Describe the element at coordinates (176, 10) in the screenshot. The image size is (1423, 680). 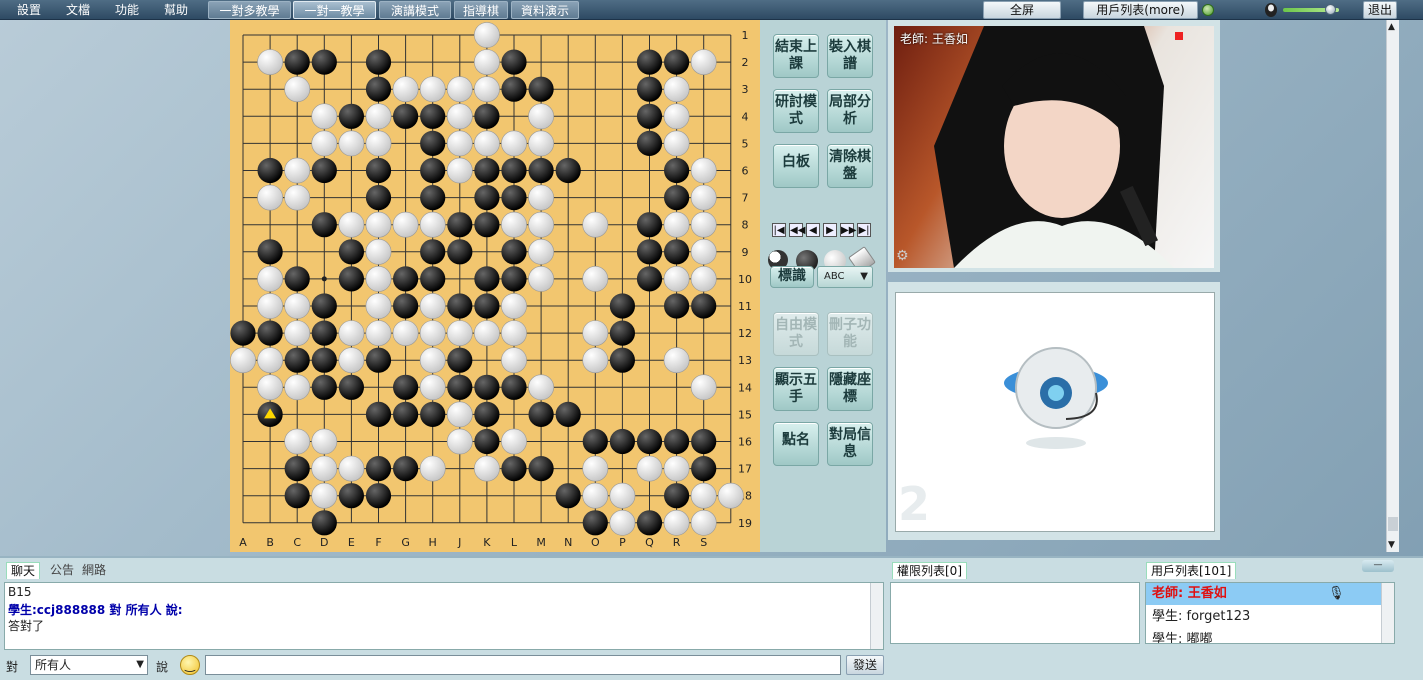
I see `menu-help: 幫助` at that location.